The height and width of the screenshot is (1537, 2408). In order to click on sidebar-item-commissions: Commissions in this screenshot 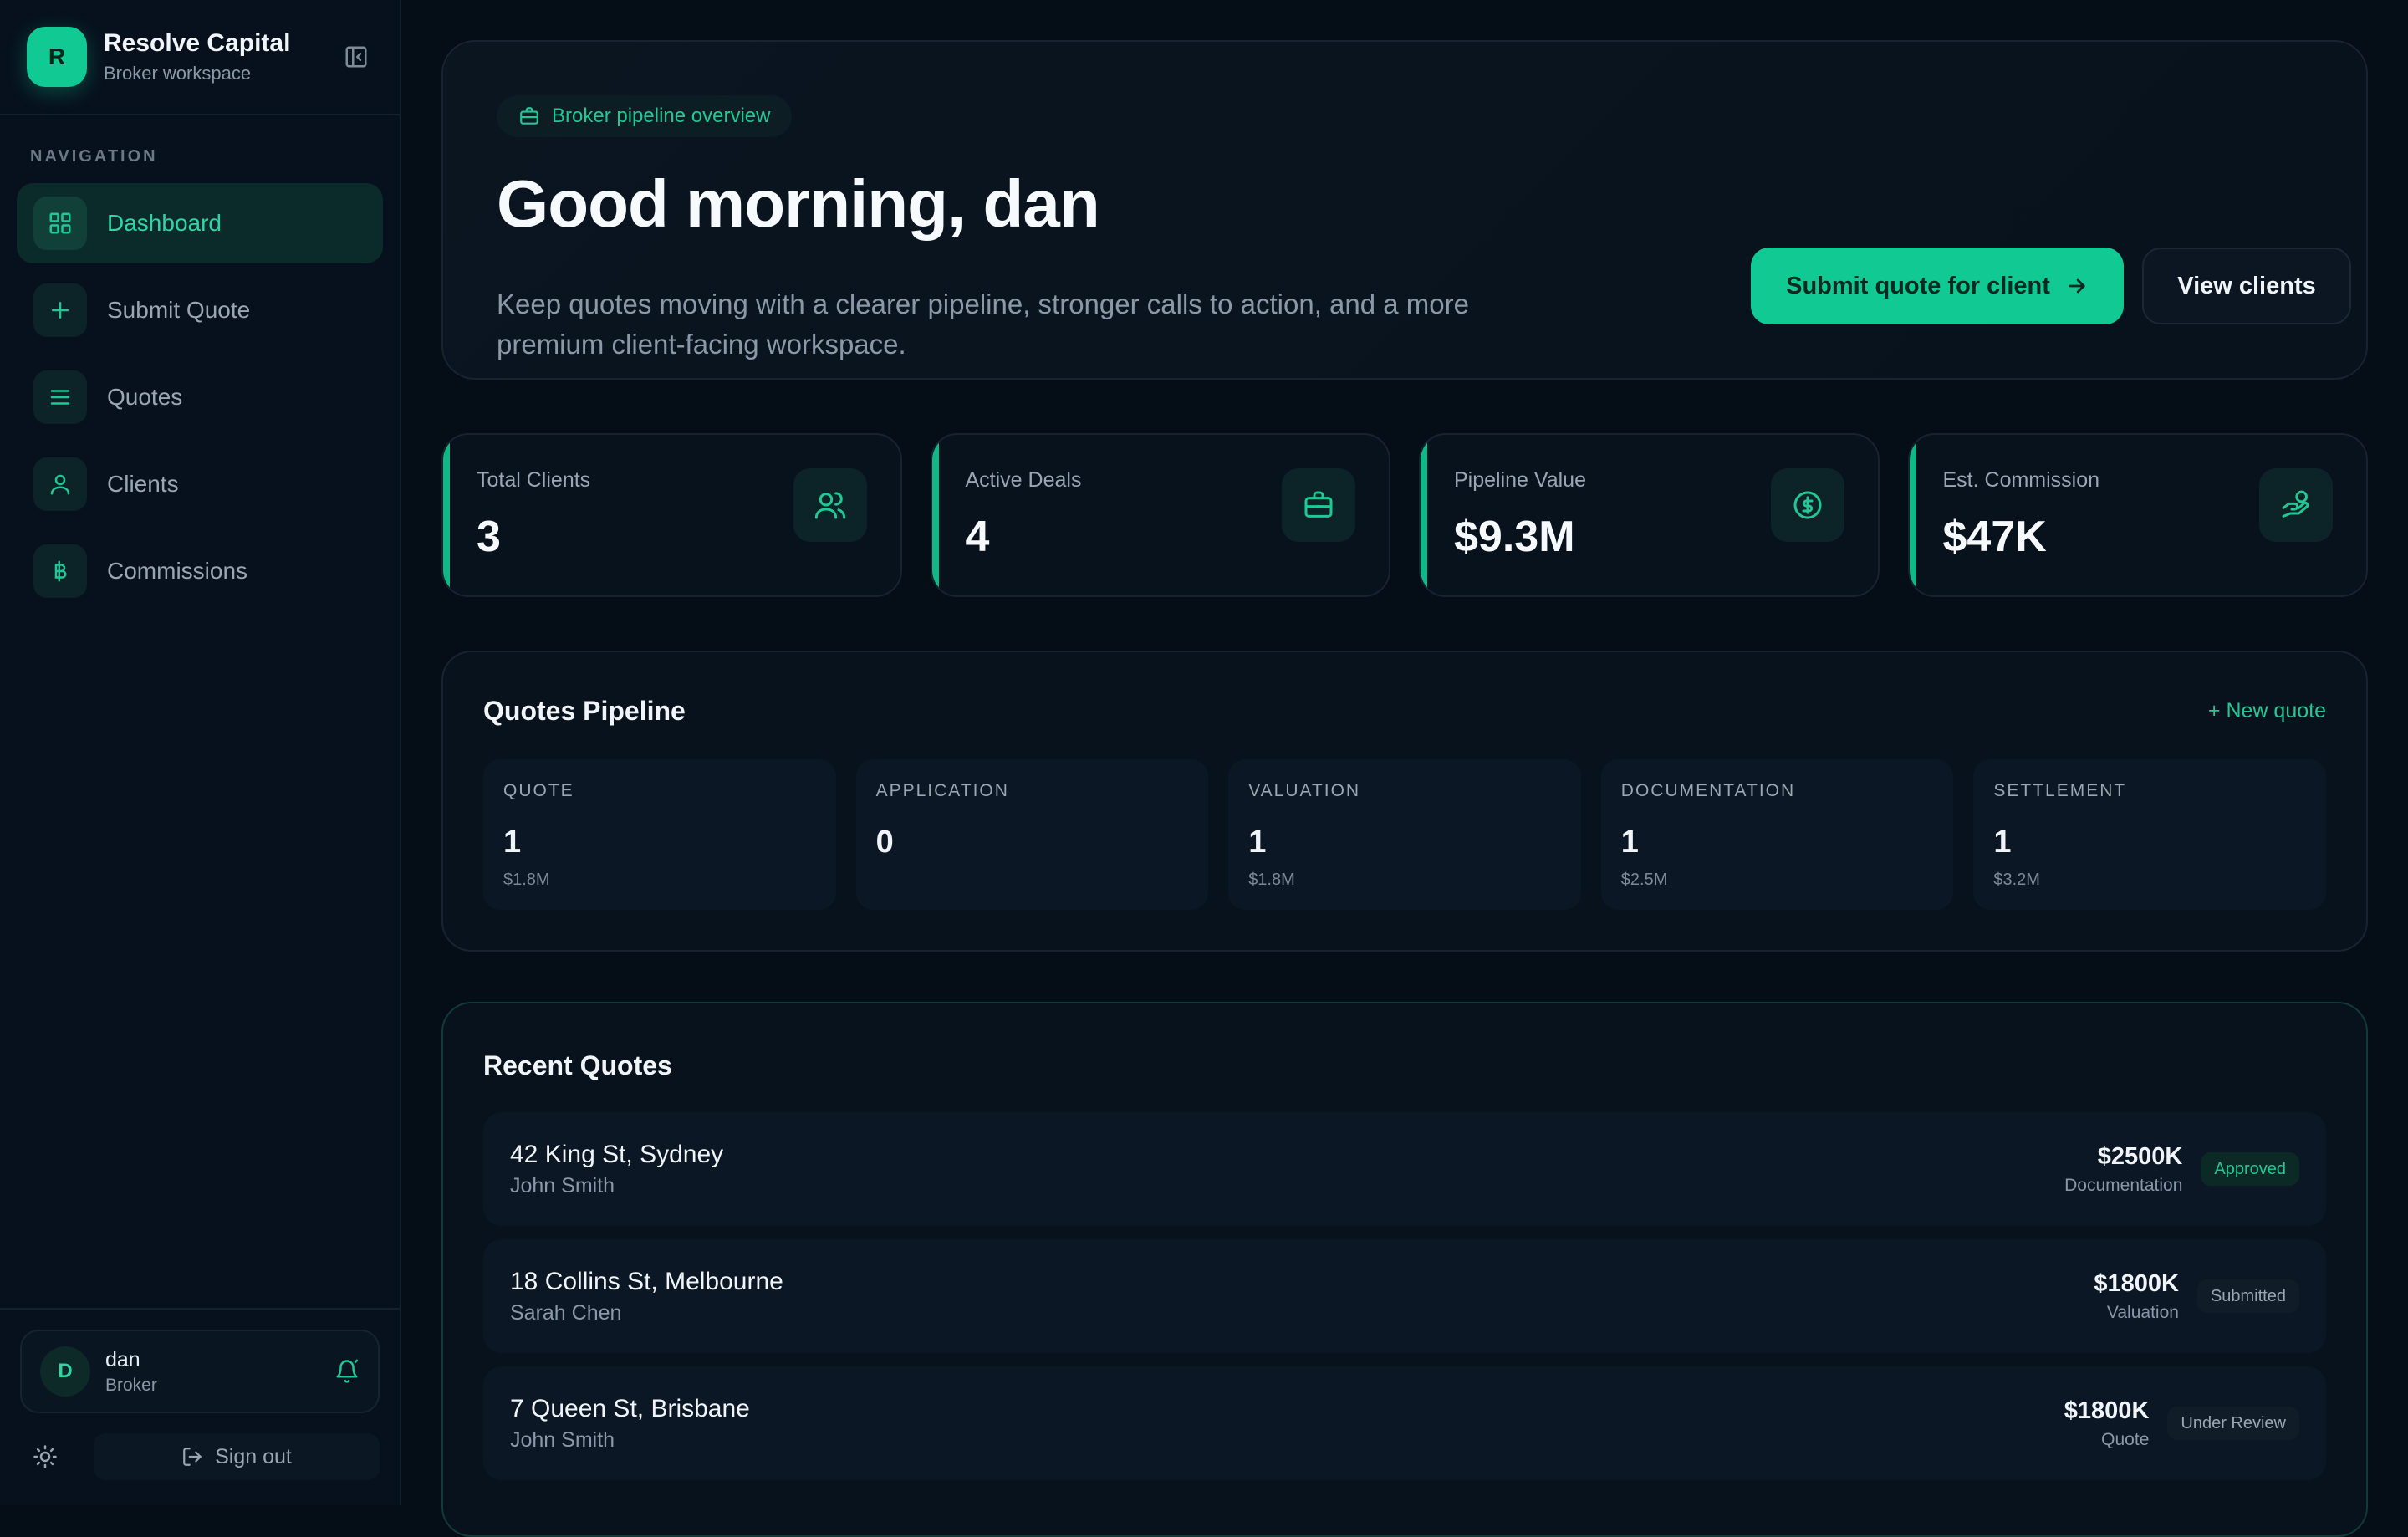, I will do `click(200, 571)`.